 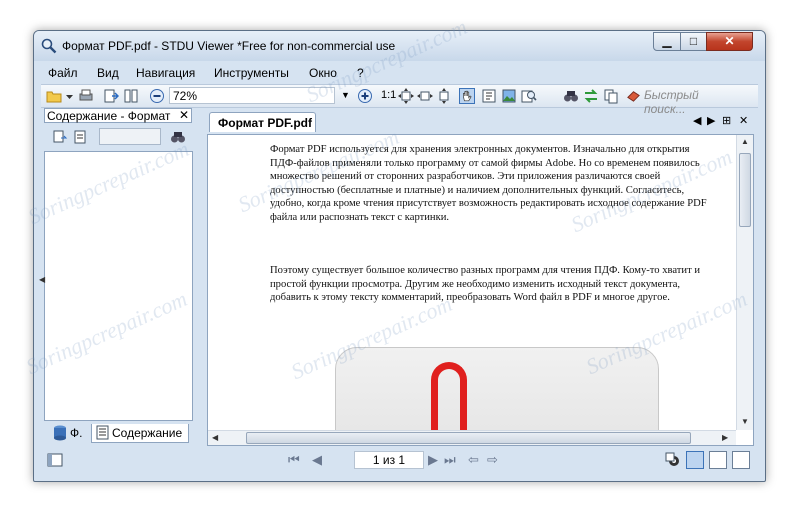 What do you see at coordinates (489, 96) in the screenshot?
I see `select-text-icon` at bounding box center [489, 96].